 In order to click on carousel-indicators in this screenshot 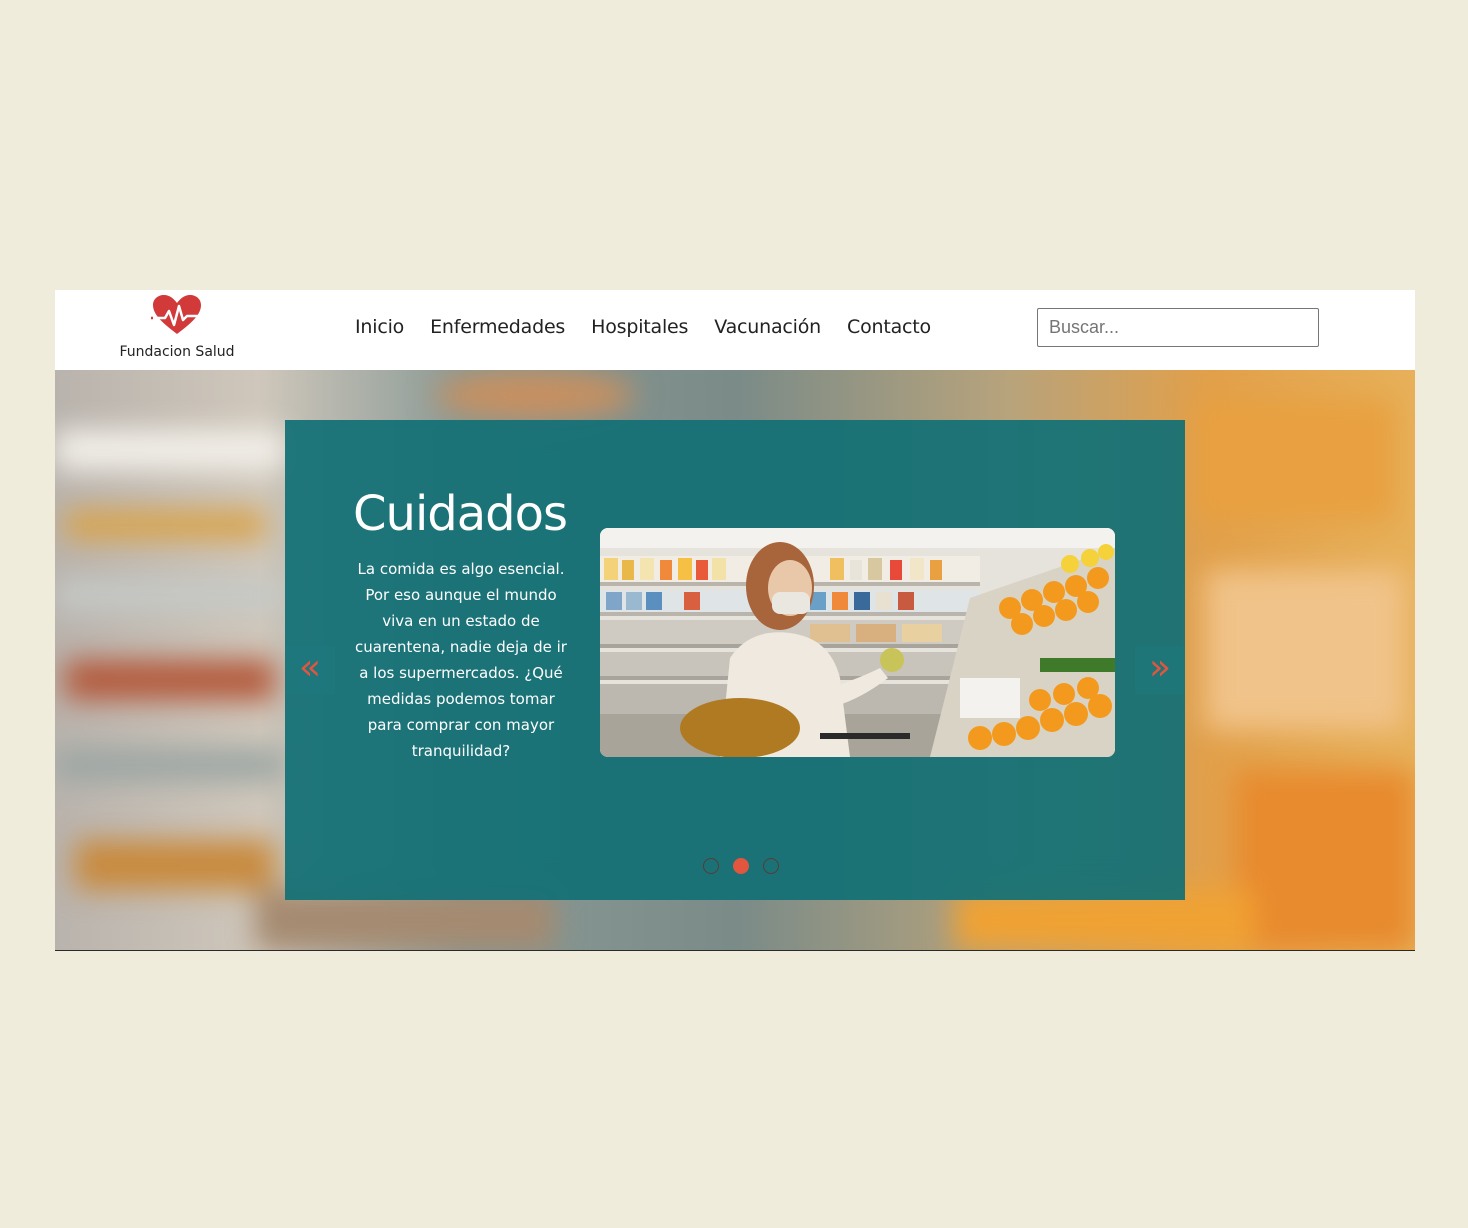, I will do `click(741, 866)`.